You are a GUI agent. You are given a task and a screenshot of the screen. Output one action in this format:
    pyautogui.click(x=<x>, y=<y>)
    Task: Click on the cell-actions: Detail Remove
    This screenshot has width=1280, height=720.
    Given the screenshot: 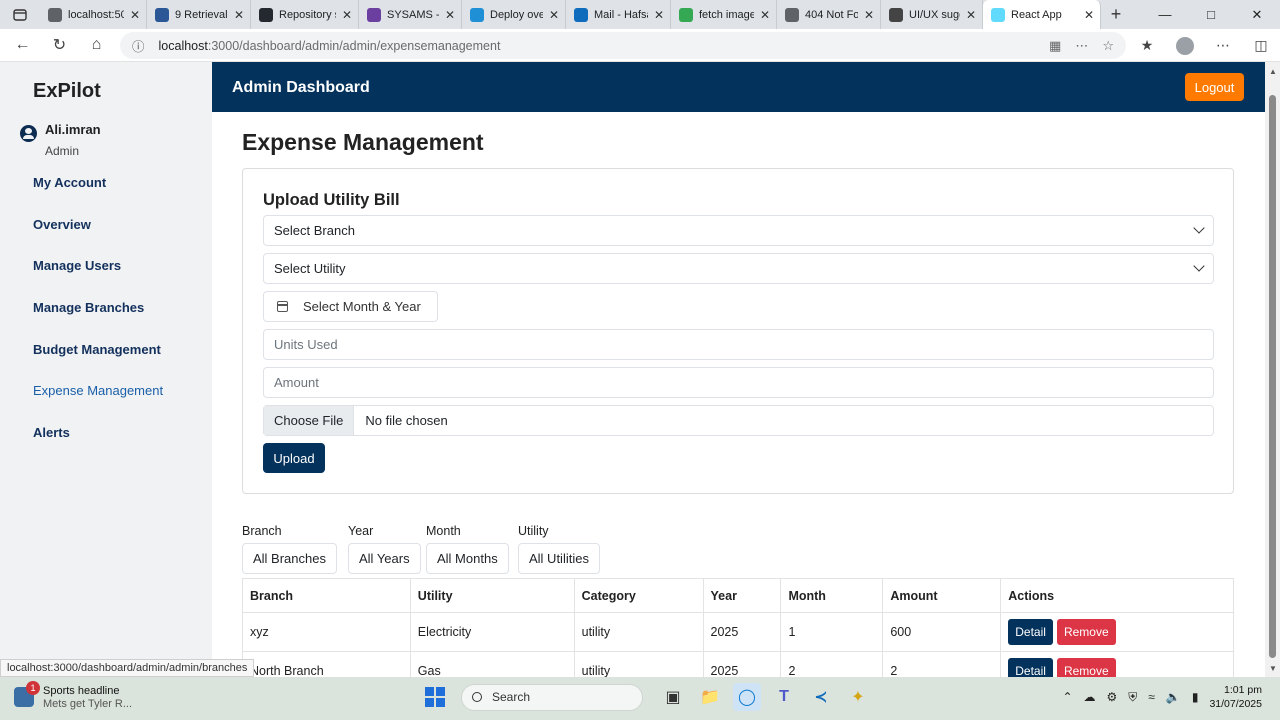 What is the action you would take?
    pyautogui.click(x=1117, y=664)
    